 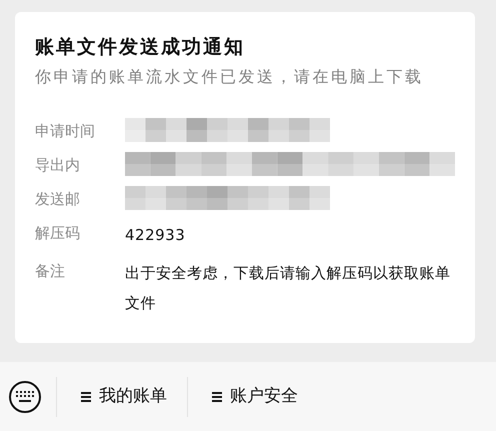 What do you see at coordinates (25, 397) in the screenshot?
I see `keyboard-icon` at bounding box center [25, 397].